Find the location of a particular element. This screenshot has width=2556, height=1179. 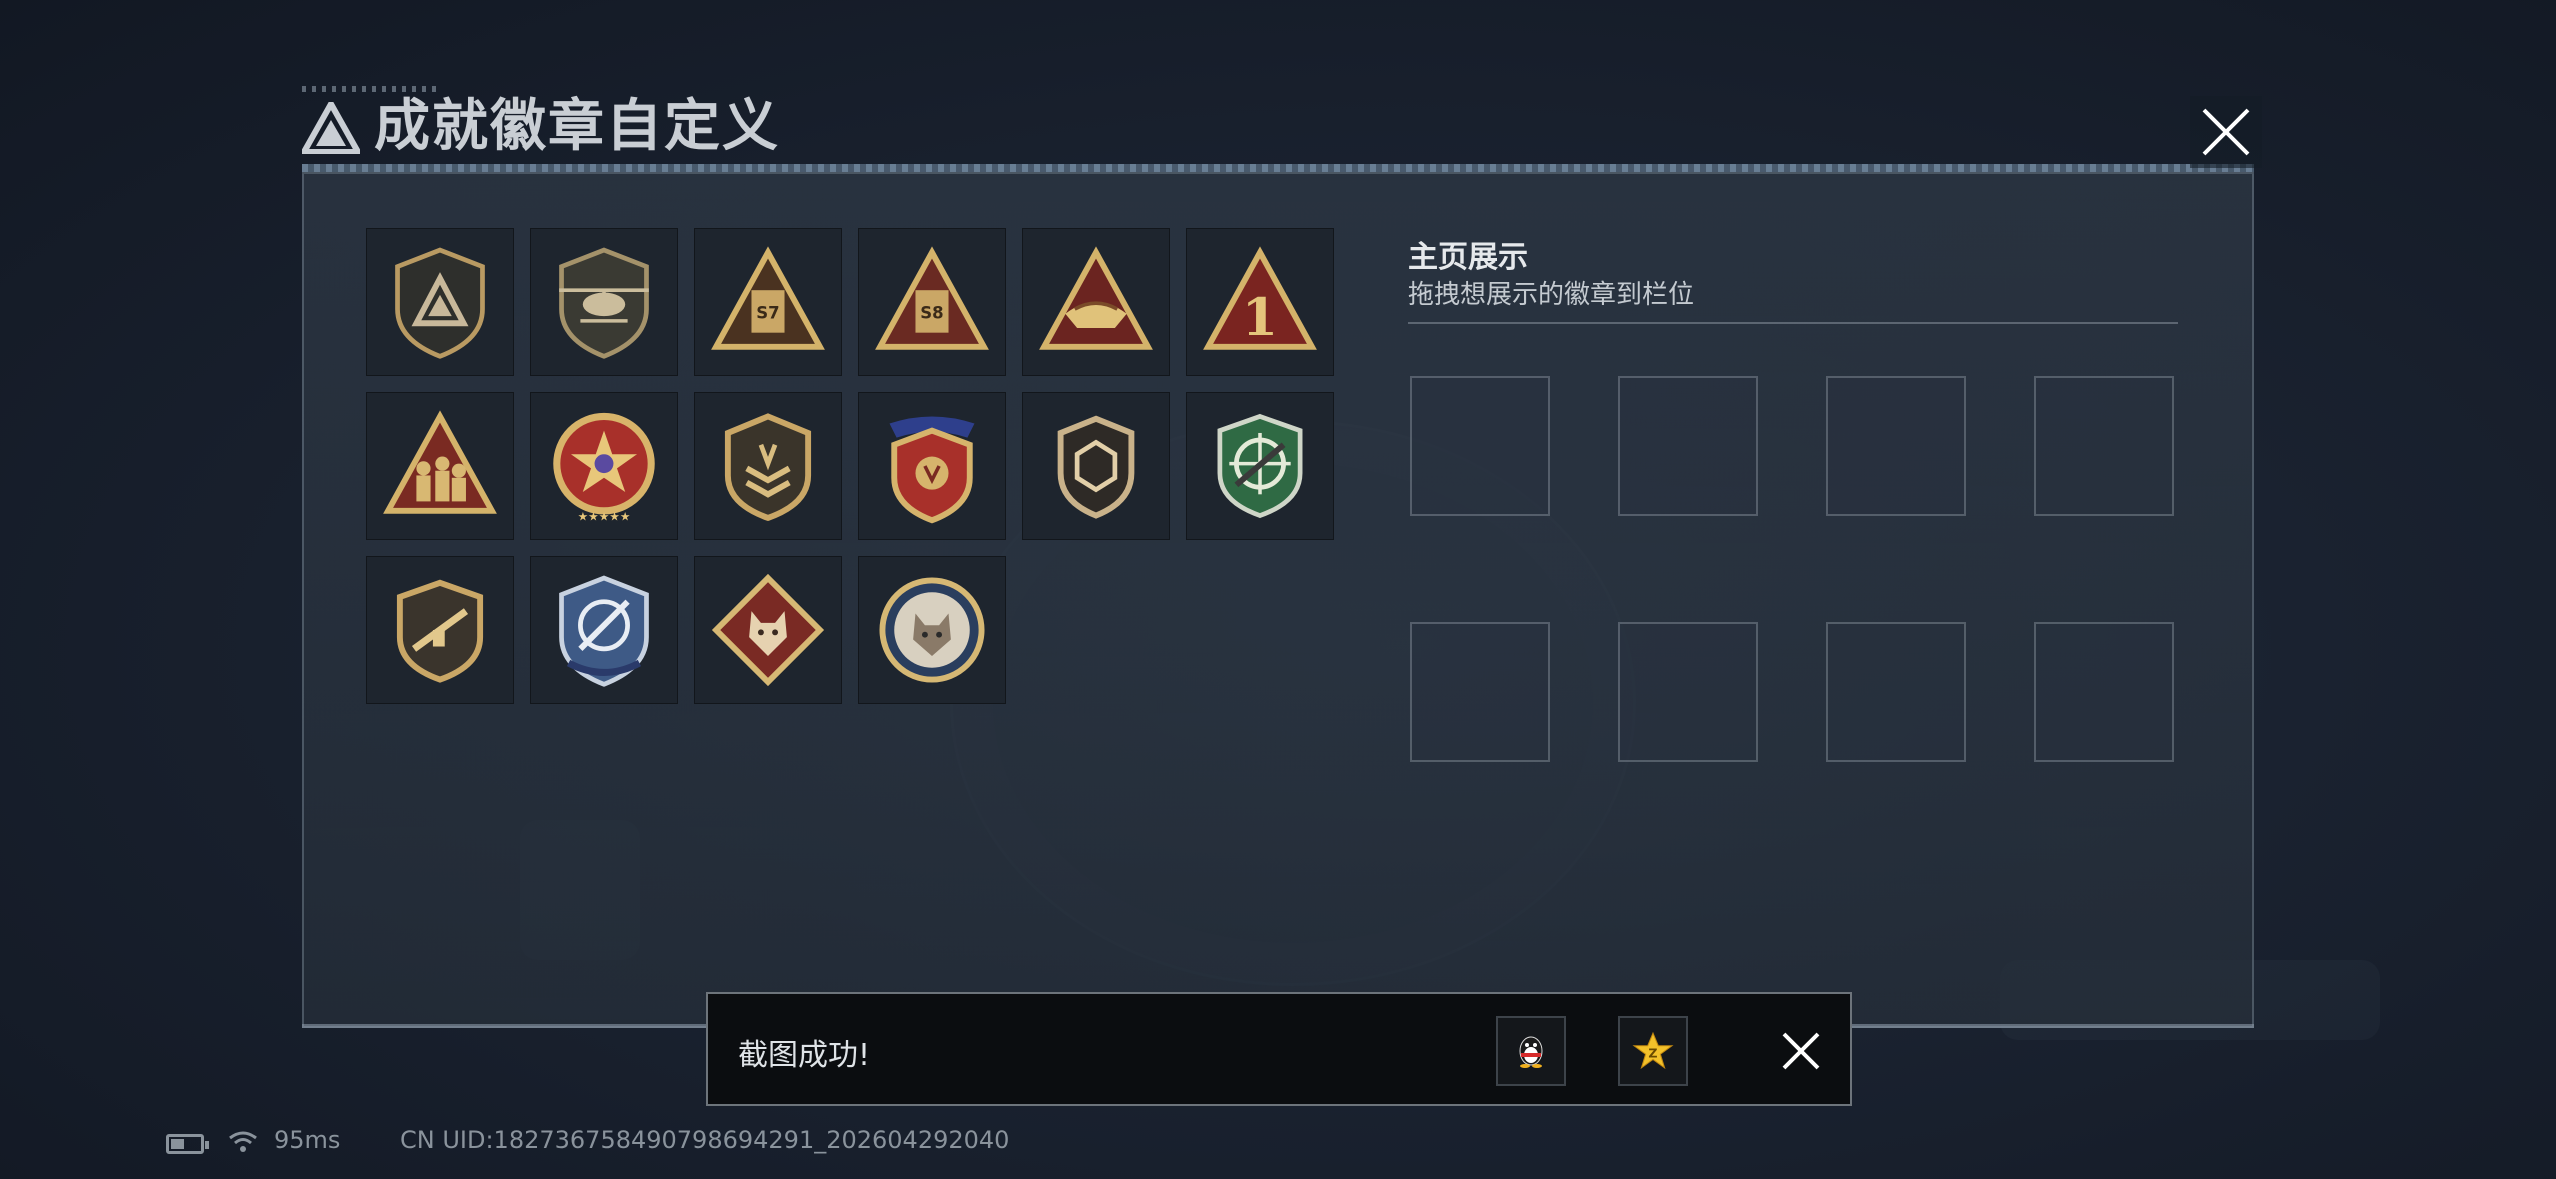

star-medal-badge-icon: ★★★★★ is located at coordinates (604, 467).